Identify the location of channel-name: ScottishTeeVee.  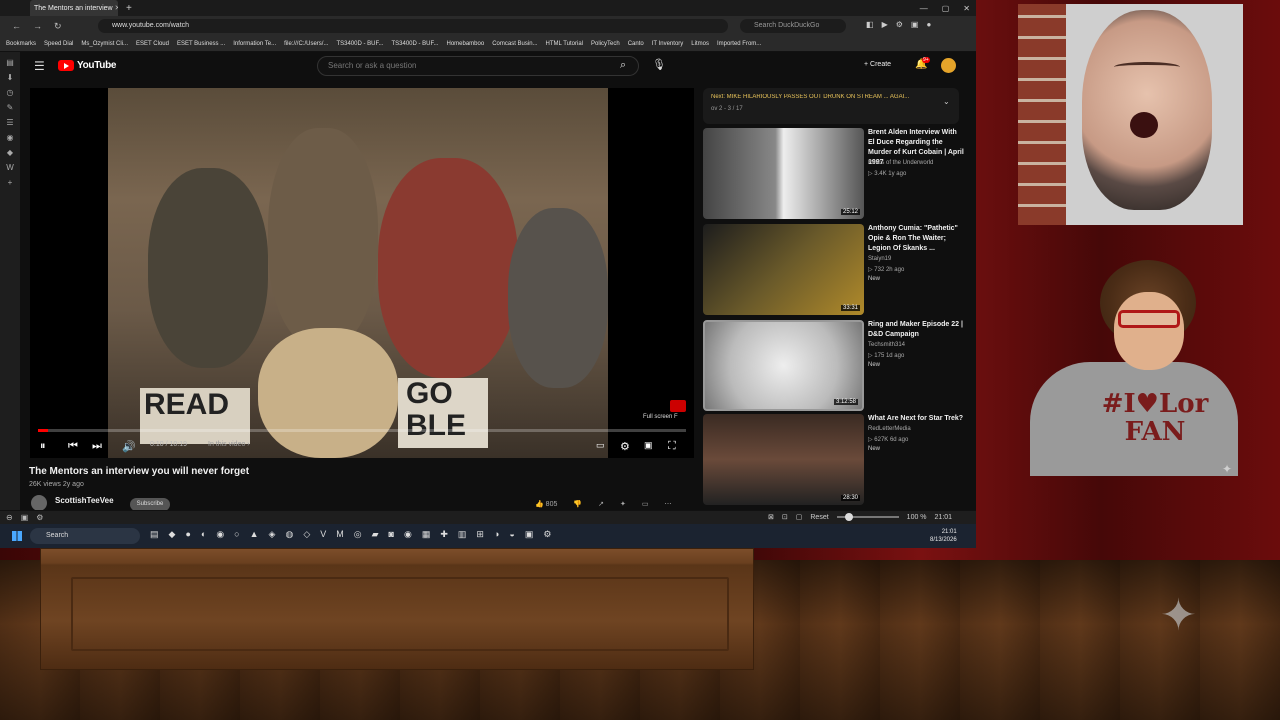
(84, 500).